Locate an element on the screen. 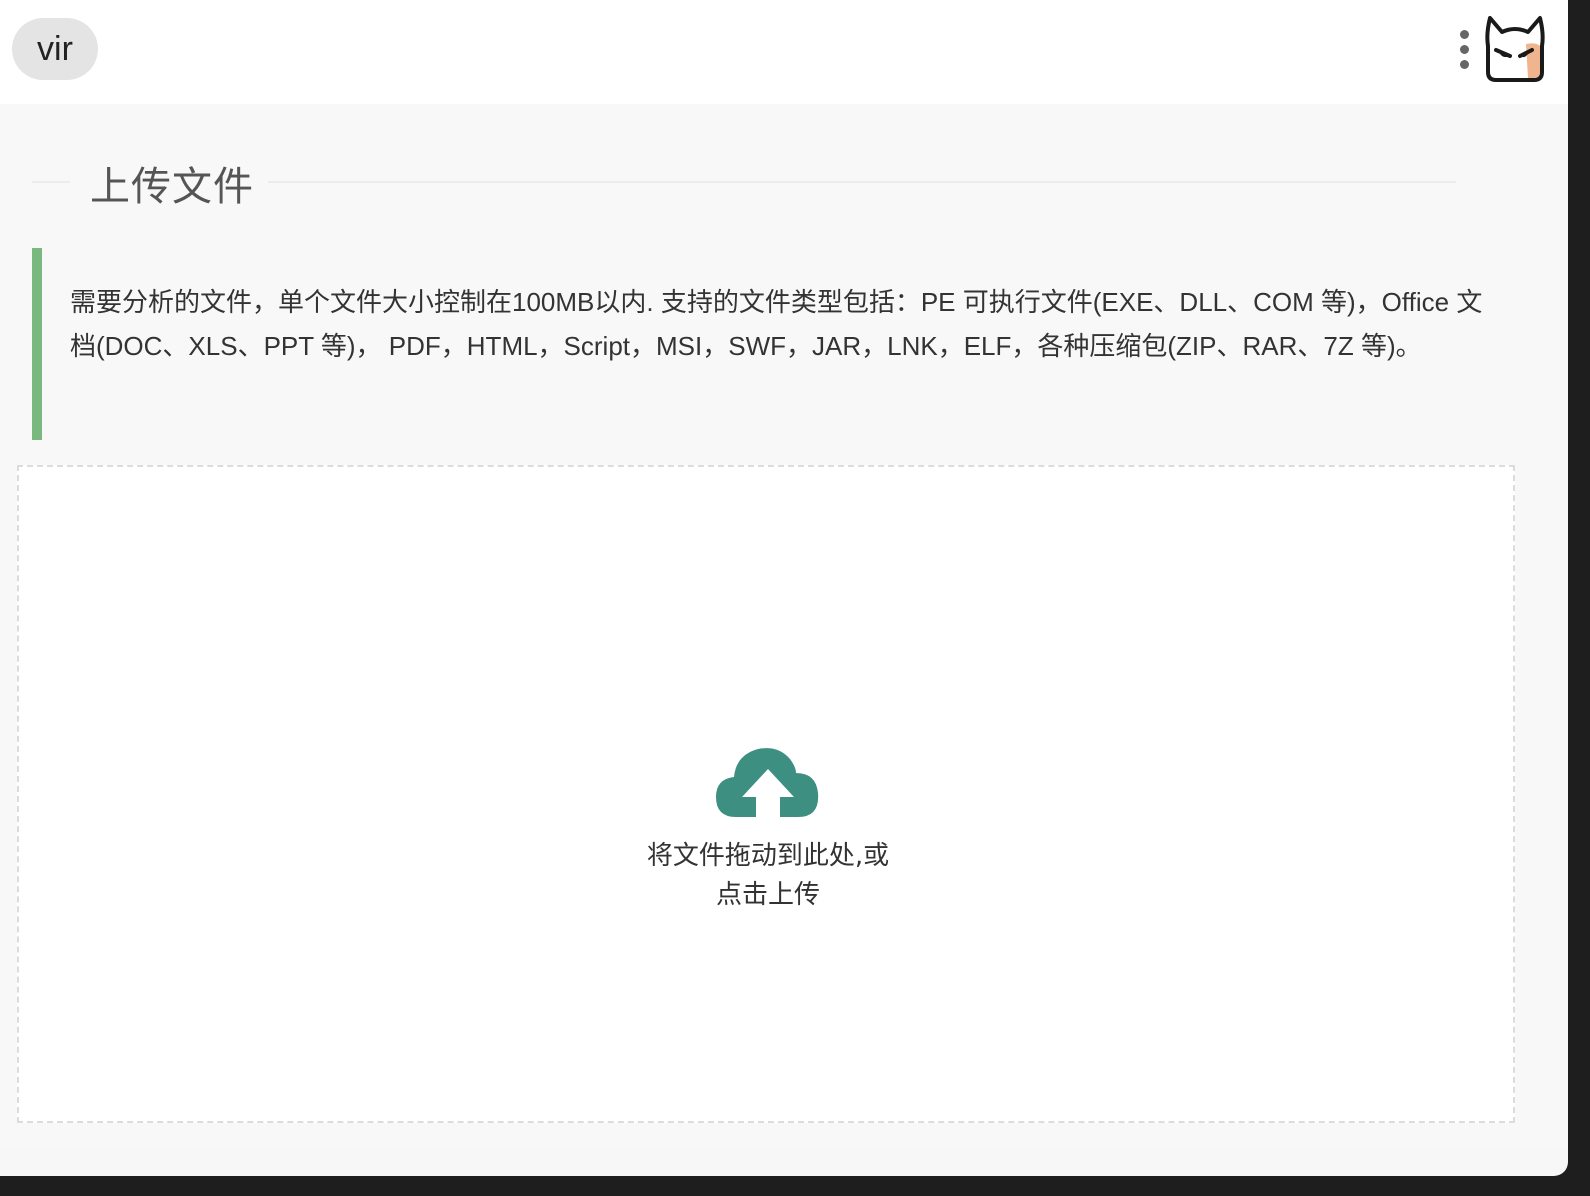 The width and height of the screenshot is (1590, 1196). cat-avatar-icon is located at coordinates (1515, 49).